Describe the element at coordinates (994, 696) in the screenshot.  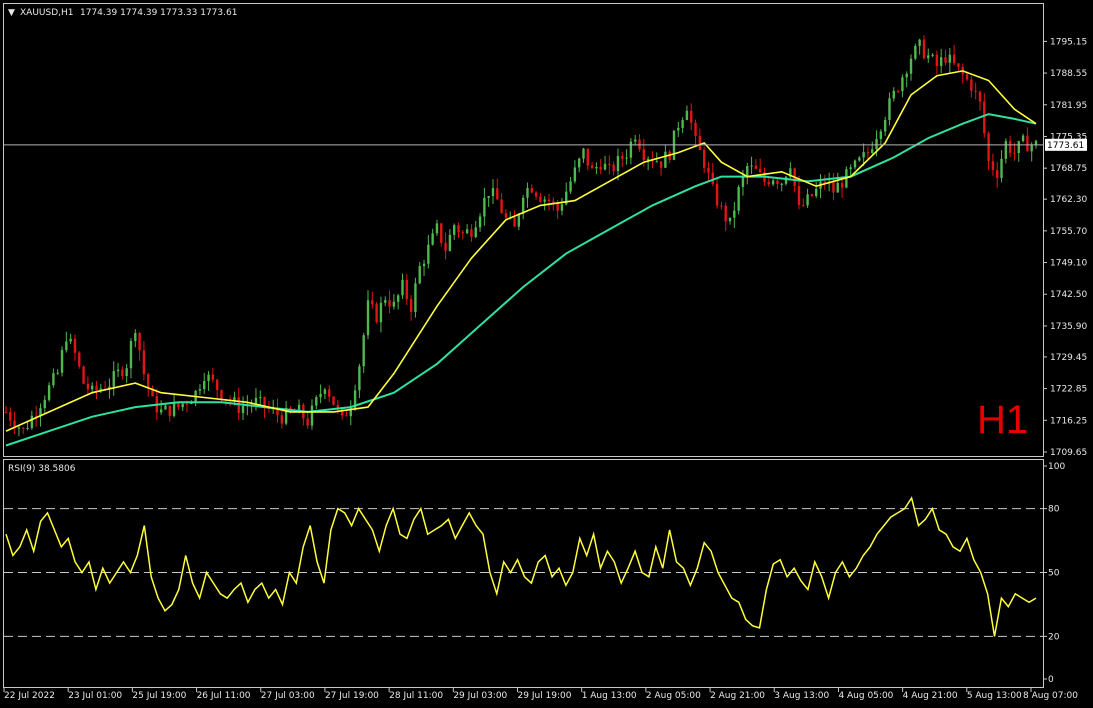
I see `time-tick-label: 5 Aug 13:00` at that location.